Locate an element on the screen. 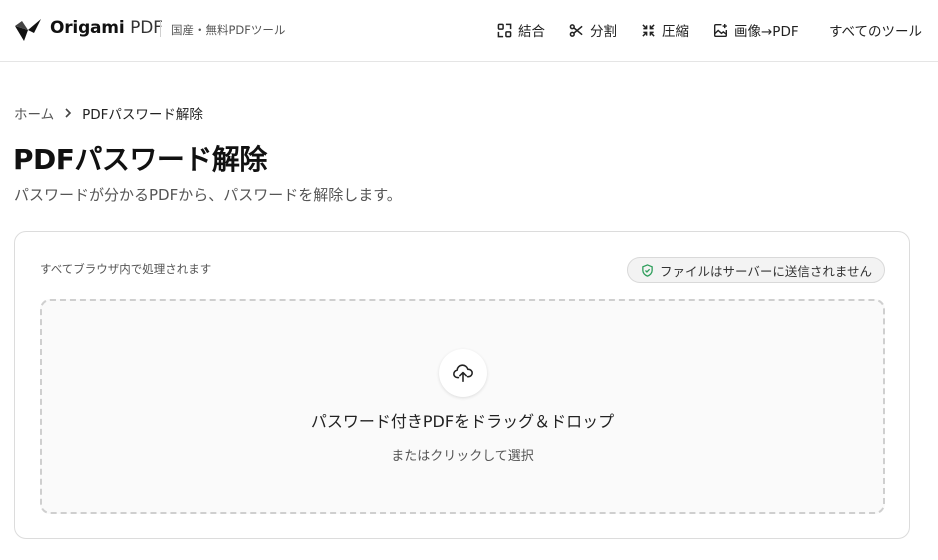  breadcrumb-current: PDFパスワード解除 is located at coordinates (142, 115).